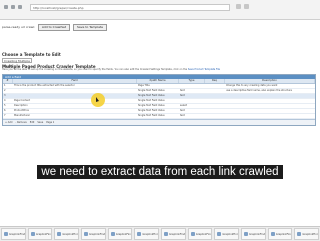 The height and width of the screenshot is (241, 320). Describe the element at coordinates (13, 7) in the screenshot. I see `forward-icon` at that location.